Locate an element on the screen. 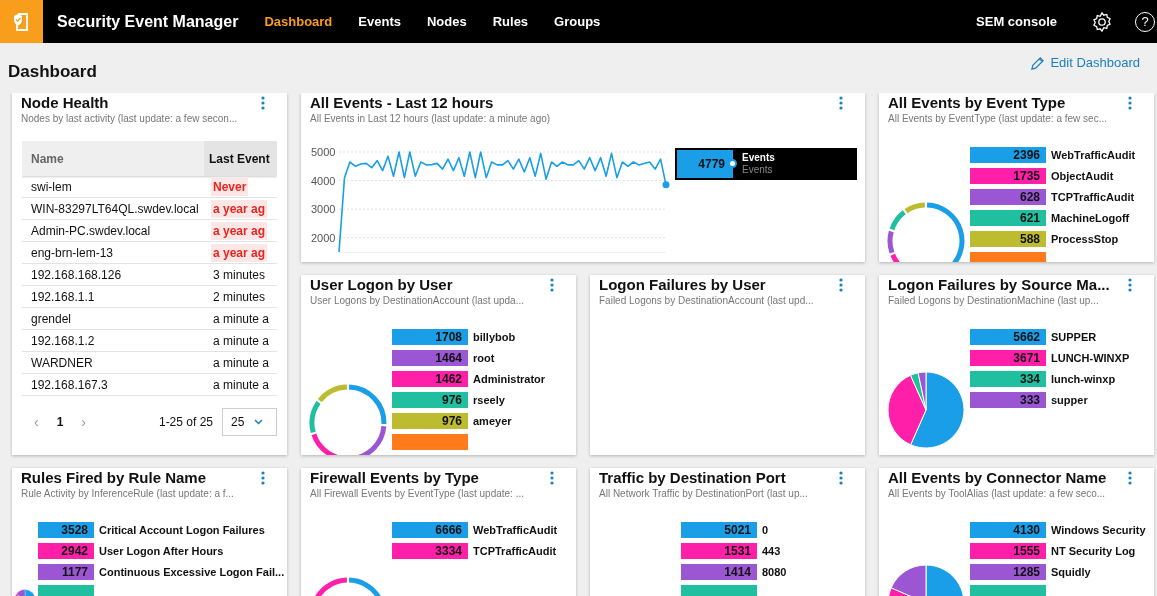 Image resolution: width=1157 pixels, height=596 pixels. legend-label: 443 is located at coordinates (771, 551).